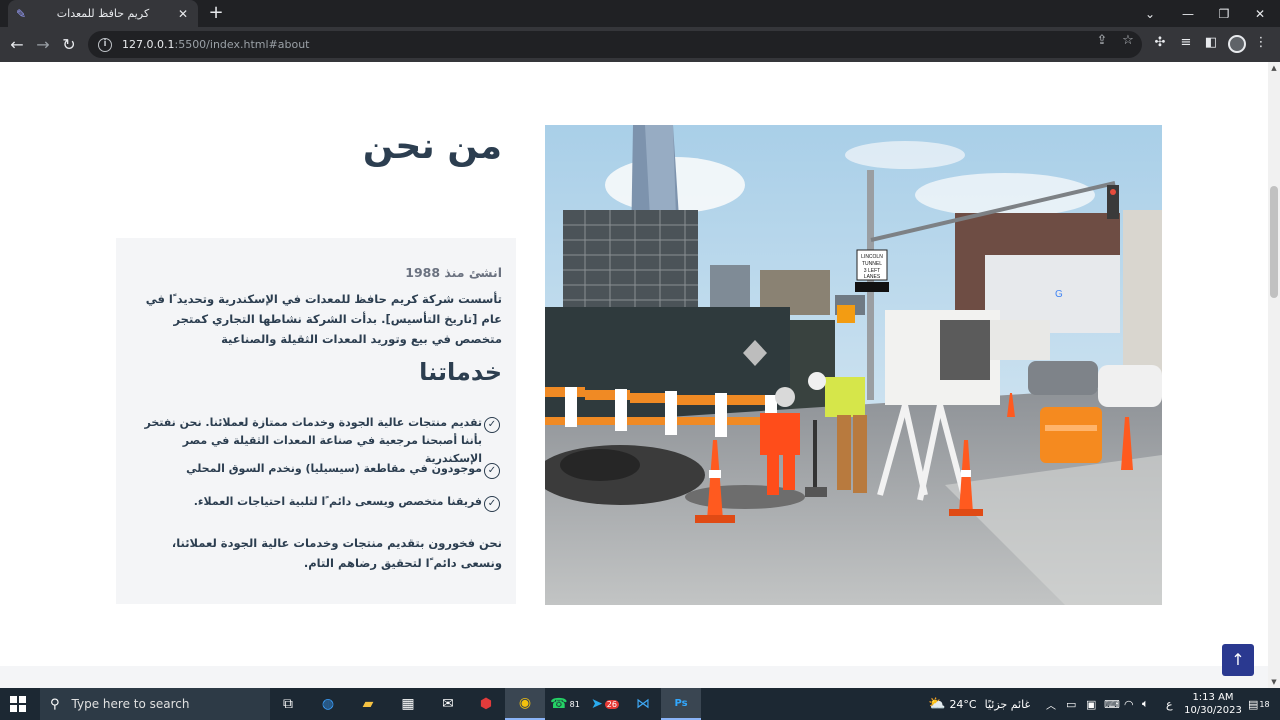 The image size is (1280, 720). Describe the element at coordinates (216, 44) in the screenshot. I see `url-text: 127.0.0.1:5500/index.html#about` at that location.